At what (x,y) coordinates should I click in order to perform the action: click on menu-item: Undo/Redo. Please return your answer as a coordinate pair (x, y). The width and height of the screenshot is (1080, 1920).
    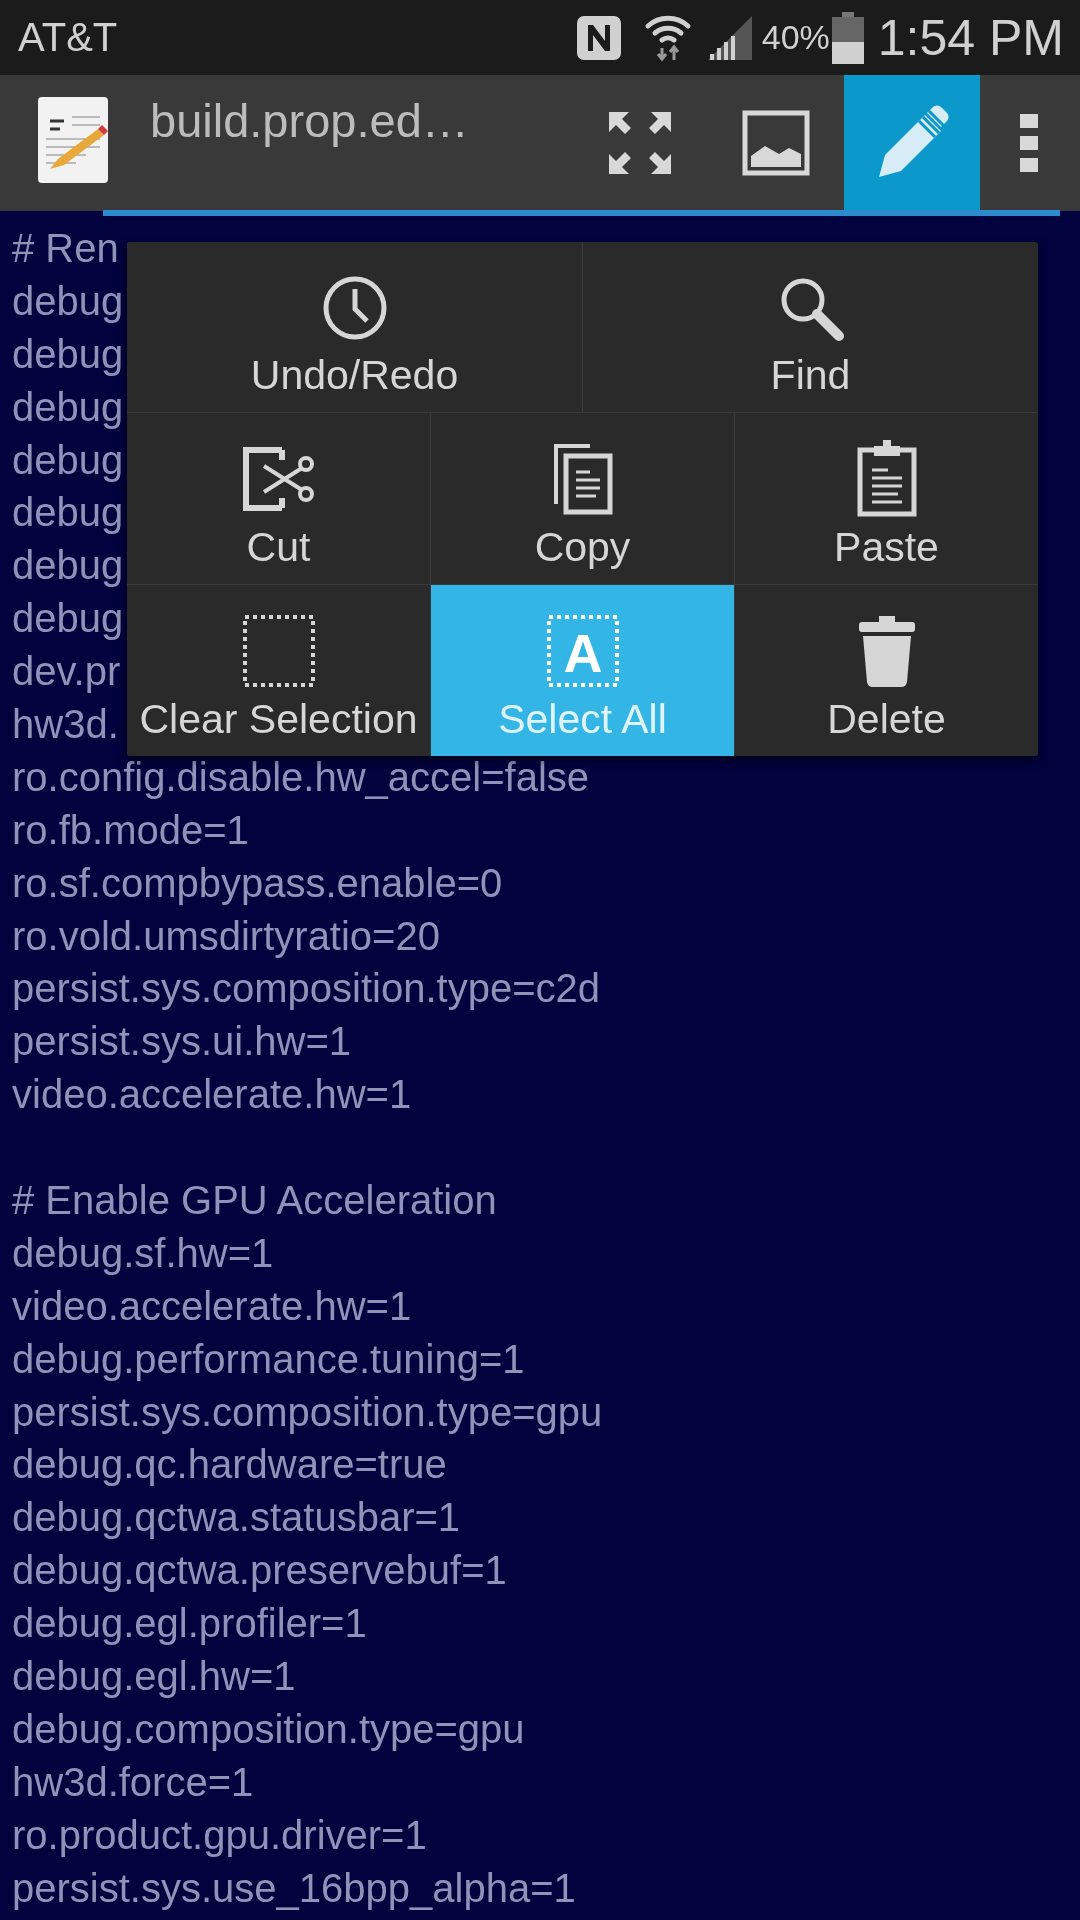
    Looking at the image, I should click on (354, 327).